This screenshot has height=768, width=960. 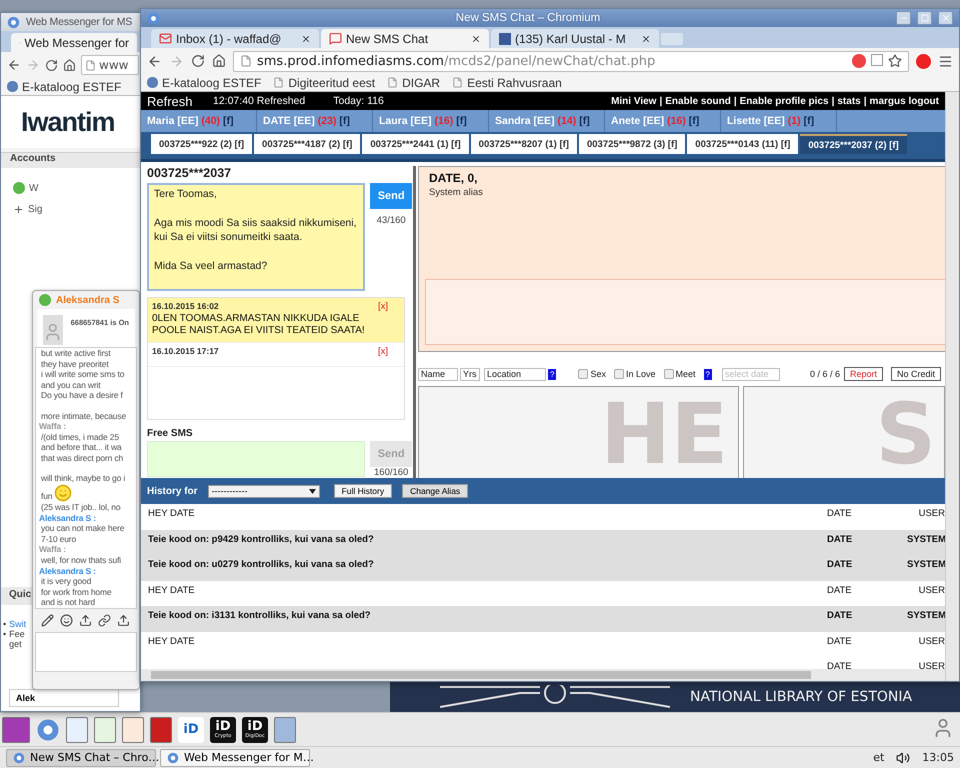 I want to click on number-tab: 003725***2441 (1) [f], so click(x=415, y=144).